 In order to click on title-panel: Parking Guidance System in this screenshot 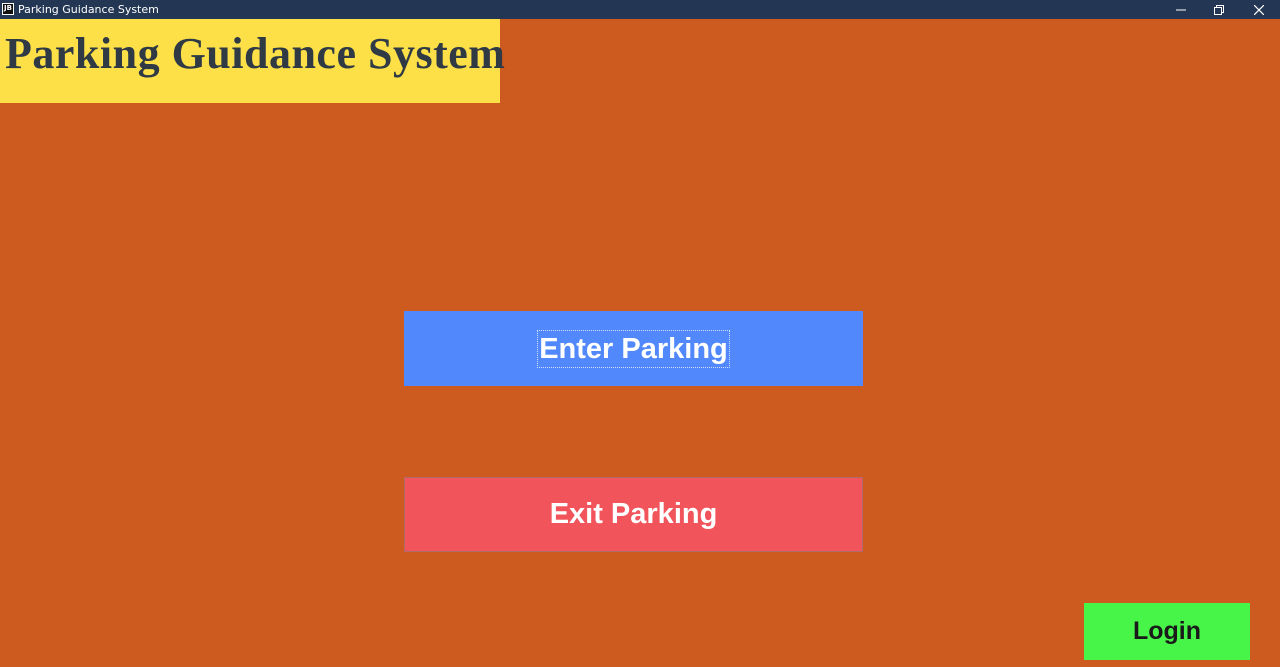, I will do `click(252, 61)`.